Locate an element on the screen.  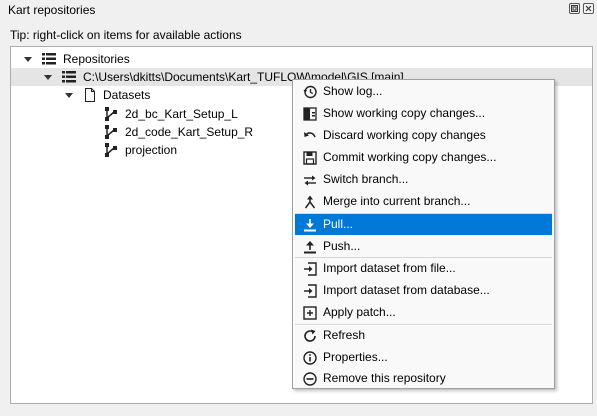
menu-item-remove-this-repository: Remove this repository is located at coordinates (423, 378).